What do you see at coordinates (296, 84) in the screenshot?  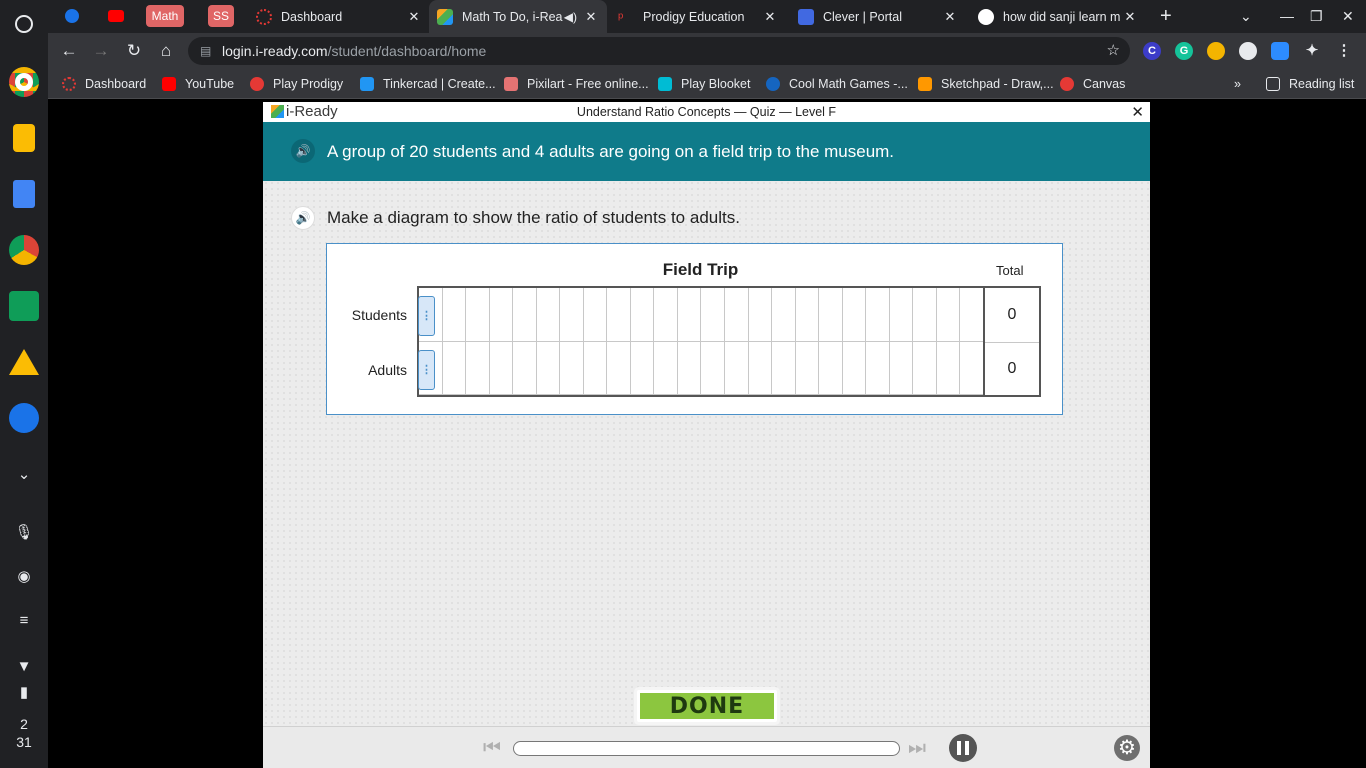 I see `bookmark-prodigy: Play Prodigy` at bounding box center [296, 84].